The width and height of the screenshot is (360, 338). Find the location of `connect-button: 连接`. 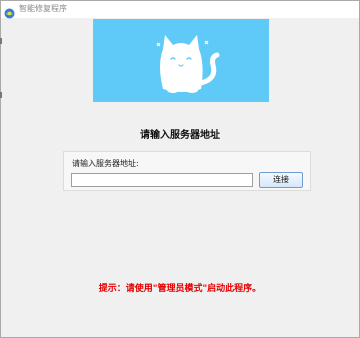

connect-button: 连接 is located at coordinates (281, 180).